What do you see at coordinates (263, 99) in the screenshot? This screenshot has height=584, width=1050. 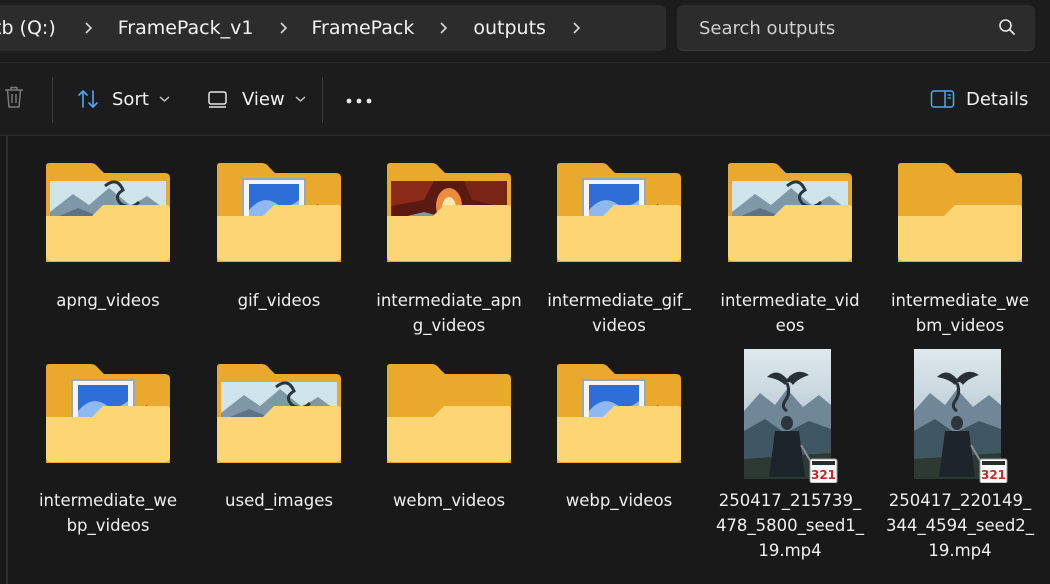 I see `view-label: View` at bounding box center [263, 99].